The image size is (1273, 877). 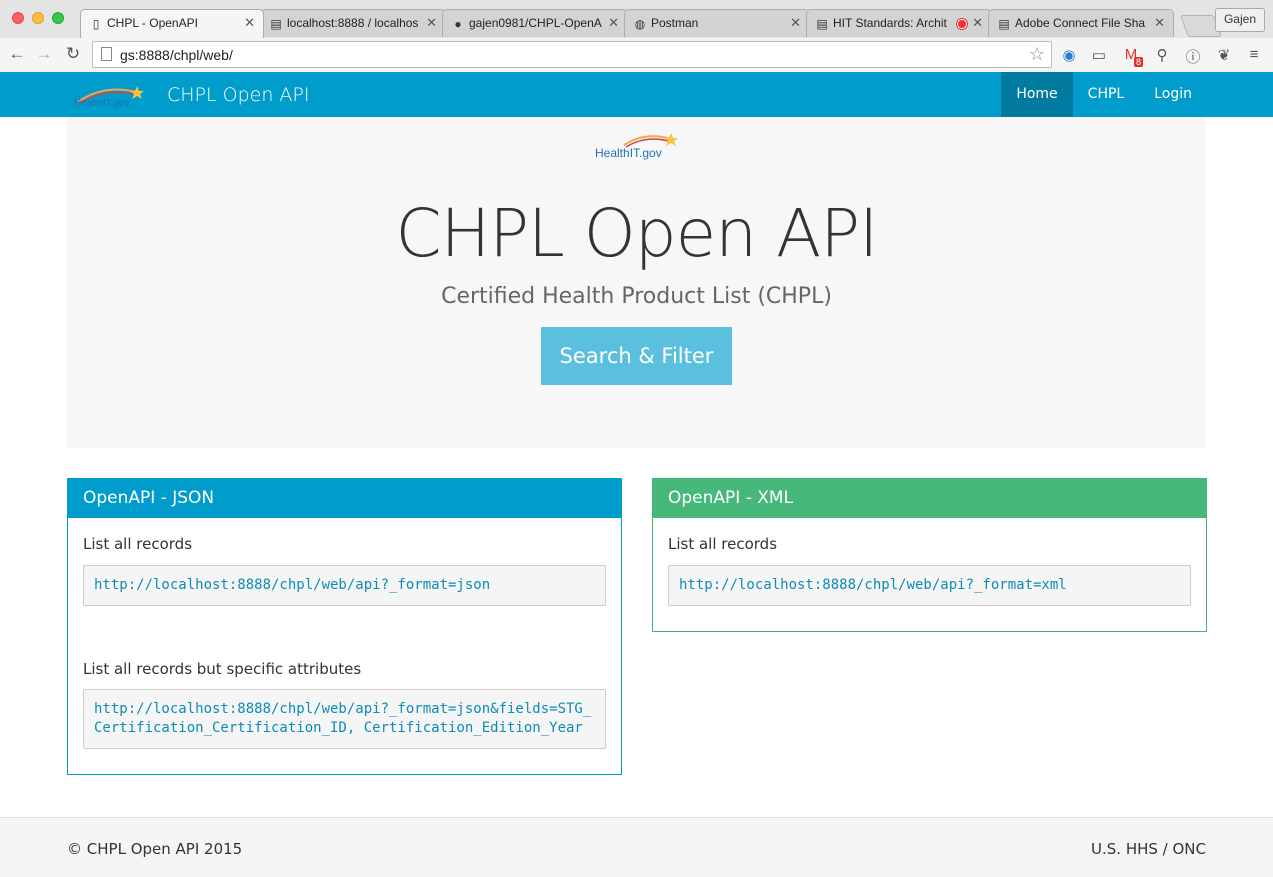 I want to click on page-subtitle: Certified Health Product List (CHPL), so click(x=636, y=296).